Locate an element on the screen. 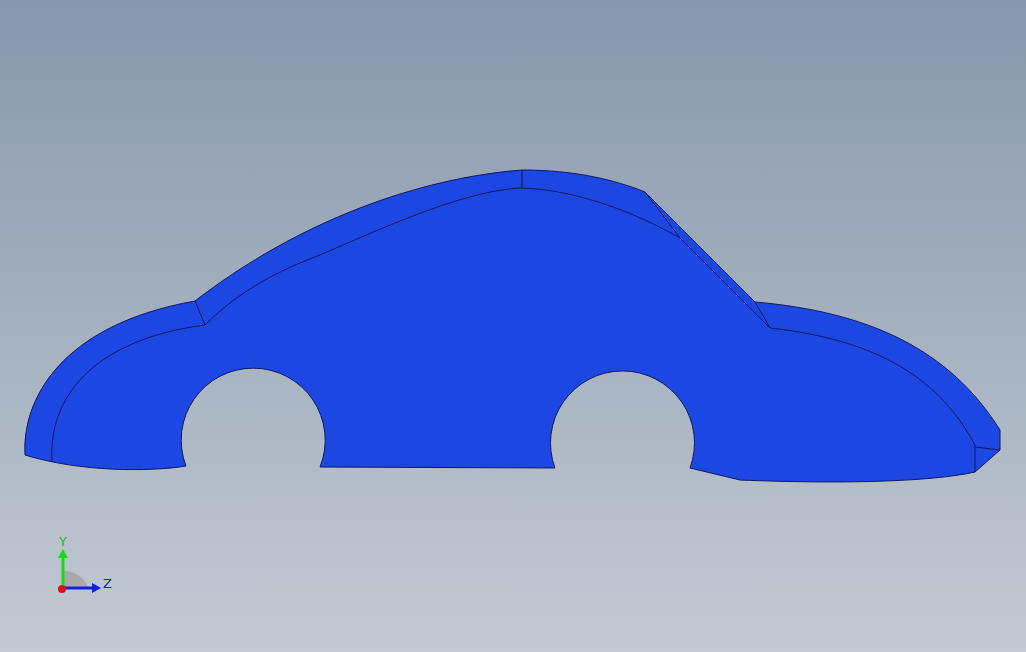  z-axis-label: Z is located at coordinates (107, 583).